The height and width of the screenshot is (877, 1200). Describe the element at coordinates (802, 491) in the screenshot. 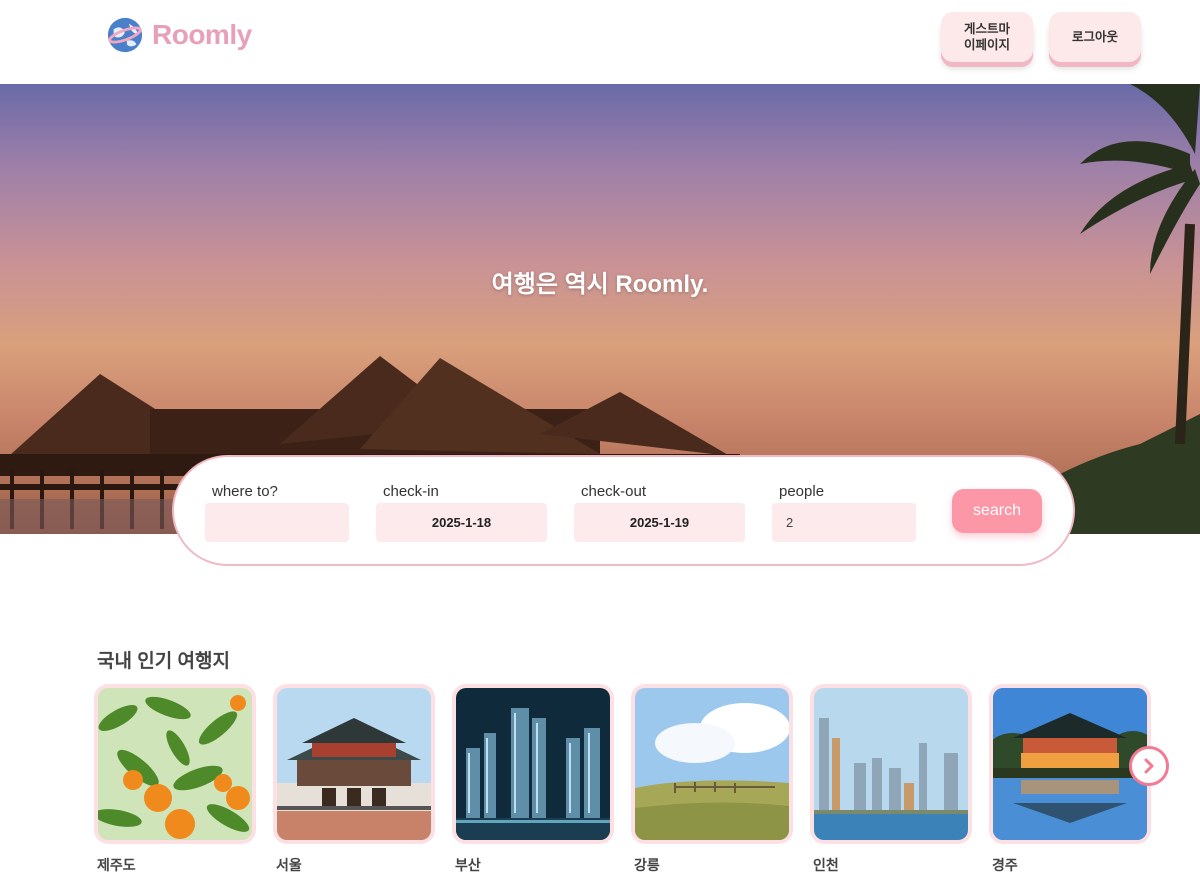

I see `people-label: people` at that location.